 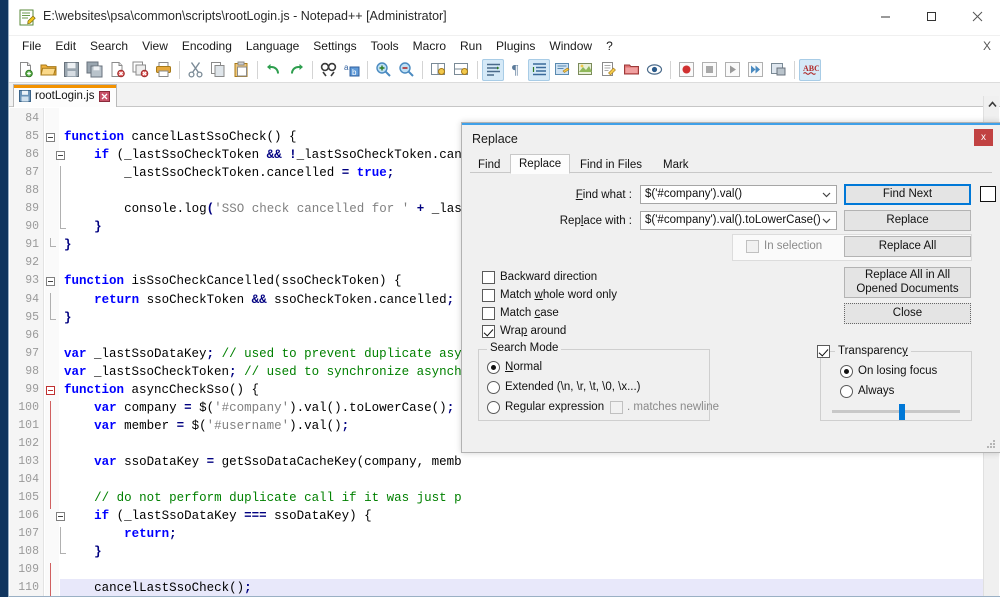 What do you see at coordinates (488, 295) in the screenshot?
I see `match-whole-word-only-checkbox` at bounding box center [488, 295].